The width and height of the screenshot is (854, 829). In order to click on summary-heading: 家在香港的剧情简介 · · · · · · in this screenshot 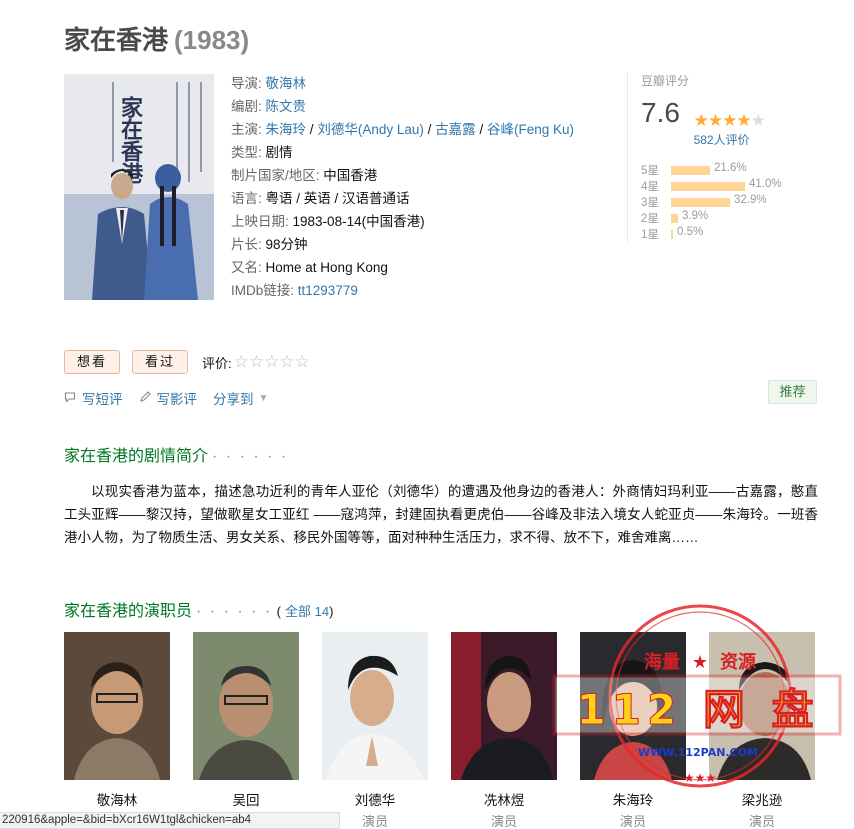, I will do `click(176, 456)`.